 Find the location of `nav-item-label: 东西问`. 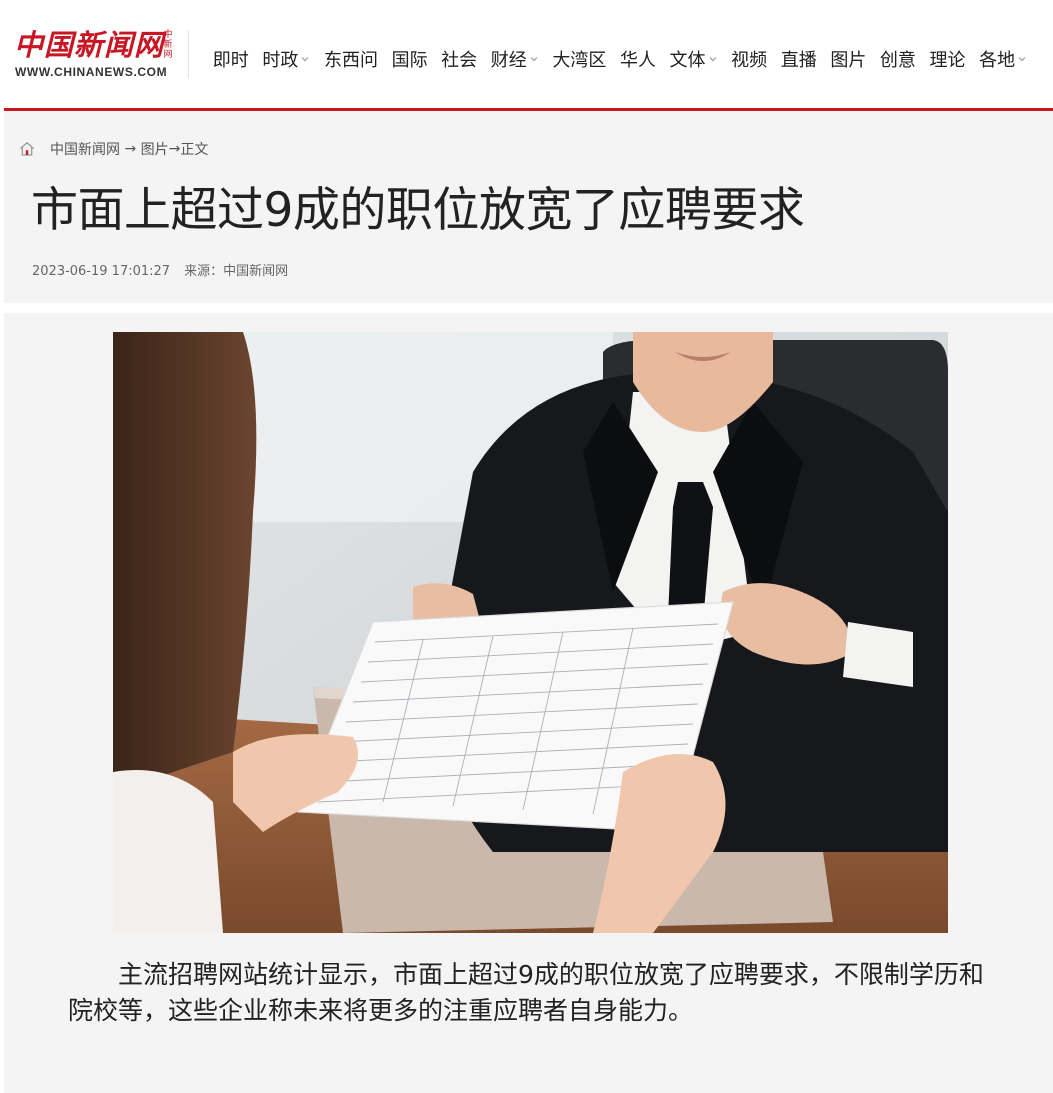

nav-item-label: 东西问 is located at coordinates (350, 60).